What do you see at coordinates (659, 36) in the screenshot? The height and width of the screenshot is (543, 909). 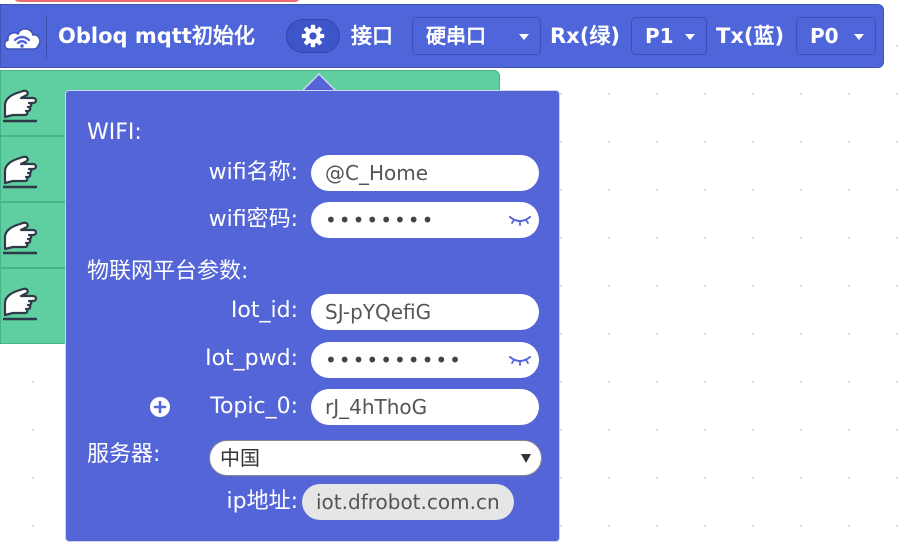 I see `rx-dropdown-value: P1` at bounding box center [659, 36].